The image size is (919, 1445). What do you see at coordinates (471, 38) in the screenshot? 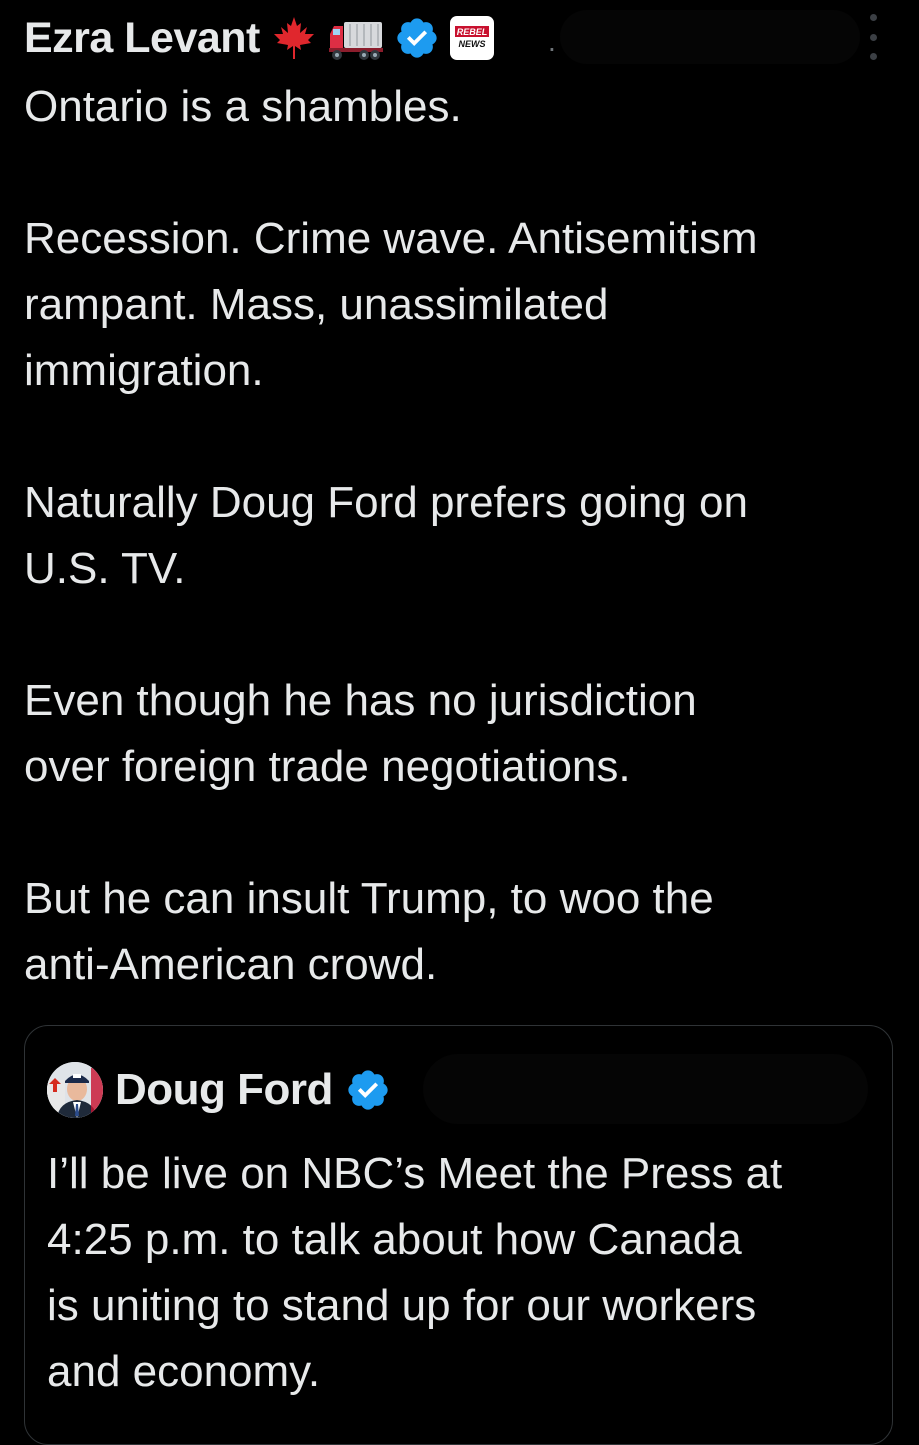
I see `rebel-news-affiliate-badge: REBEL NEWS` at bounding box center [471, 38].